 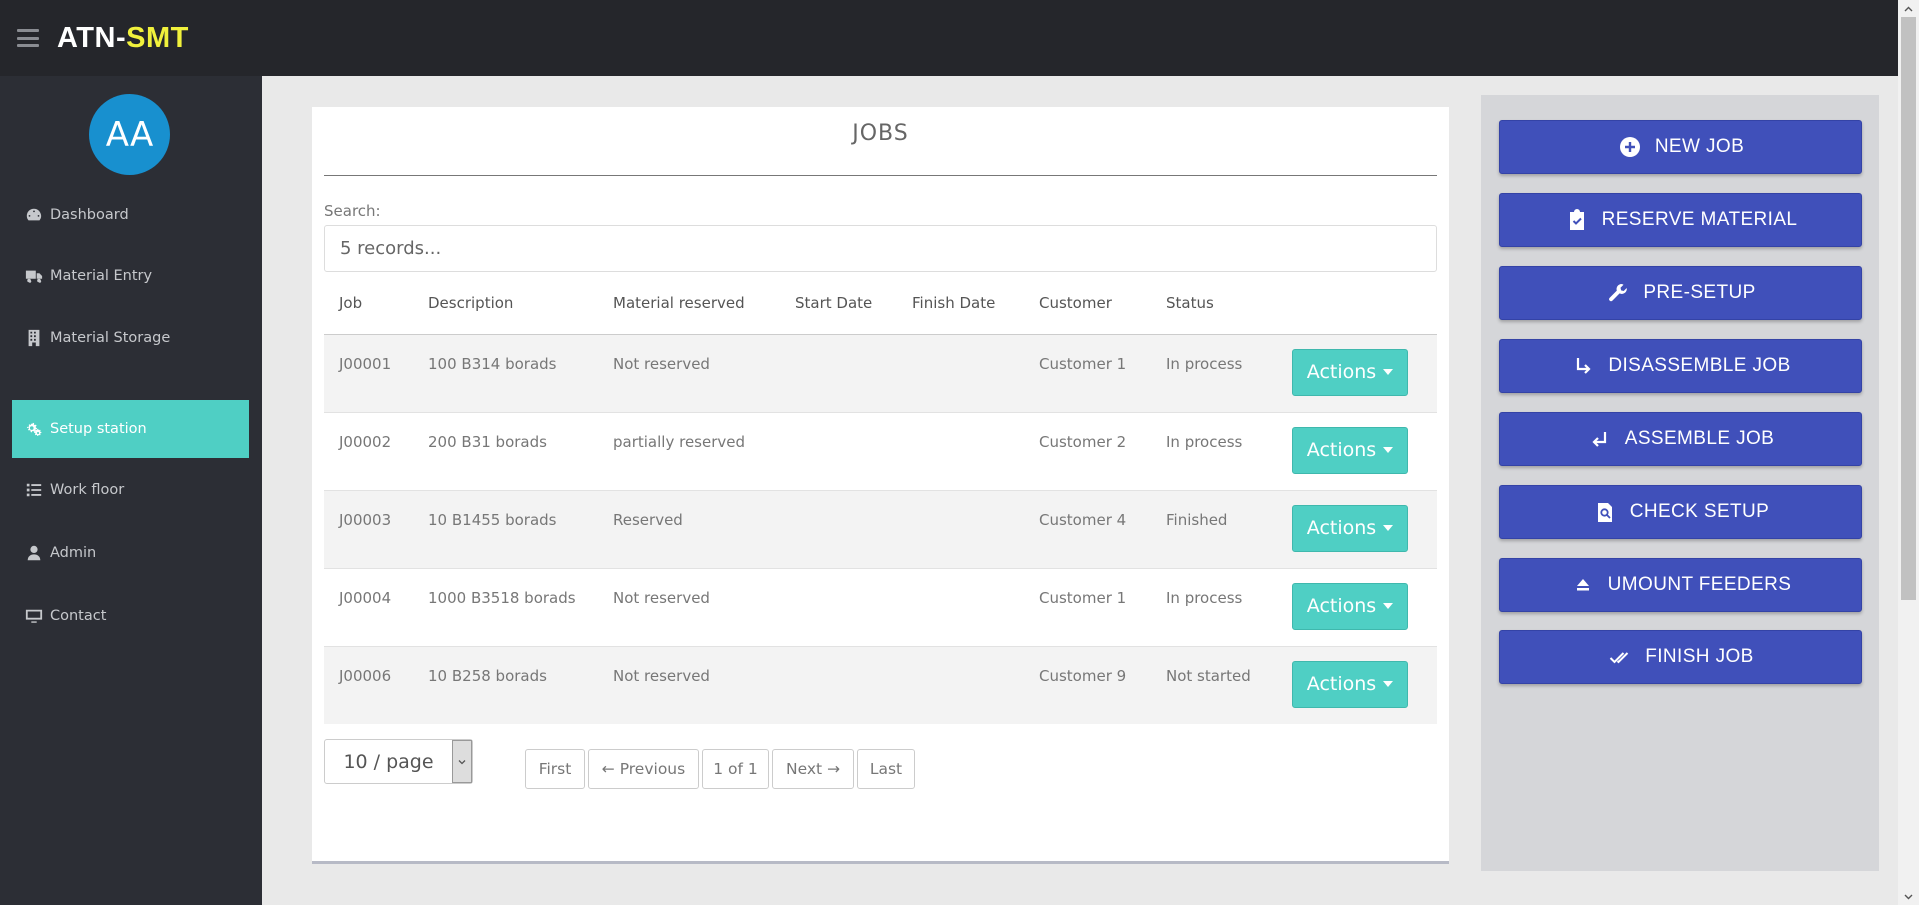 I want to click on pagination-next-button: Next →, so click(x=813, y=769).